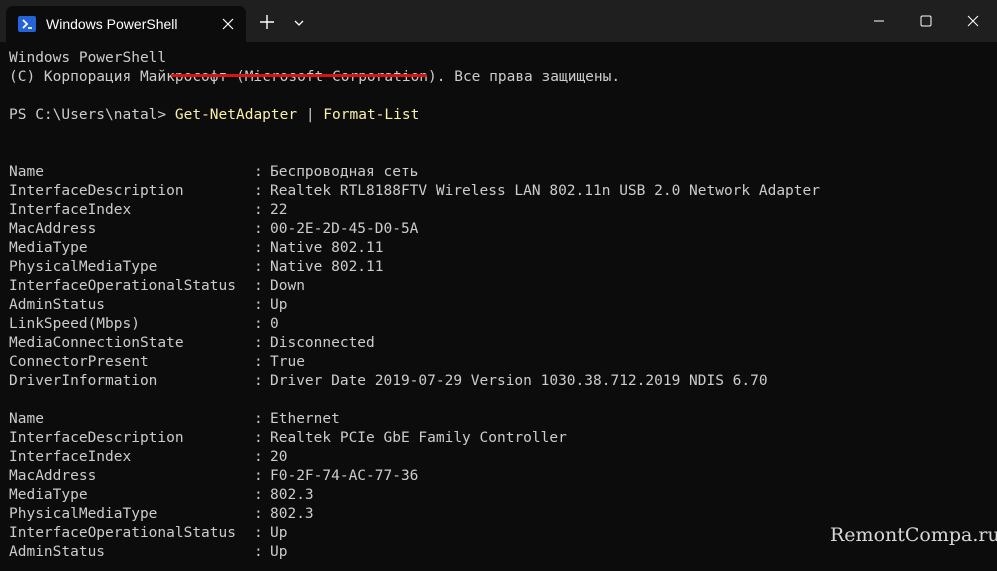  I want to click on property-name: MediaConnectionState, so click(96, 343).